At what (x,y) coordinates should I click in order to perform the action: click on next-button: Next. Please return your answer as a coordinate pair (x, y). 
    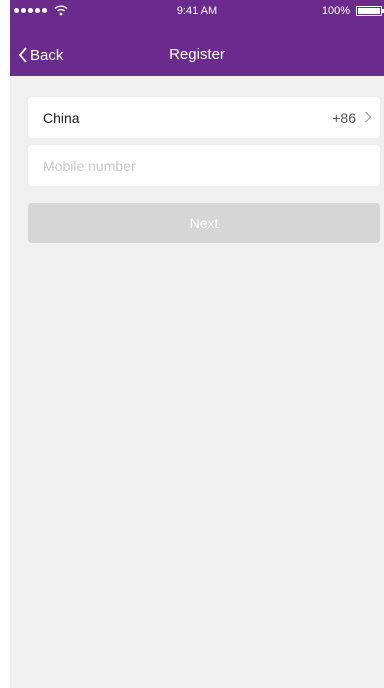
    Looking at the image, I should click on (204, 223).